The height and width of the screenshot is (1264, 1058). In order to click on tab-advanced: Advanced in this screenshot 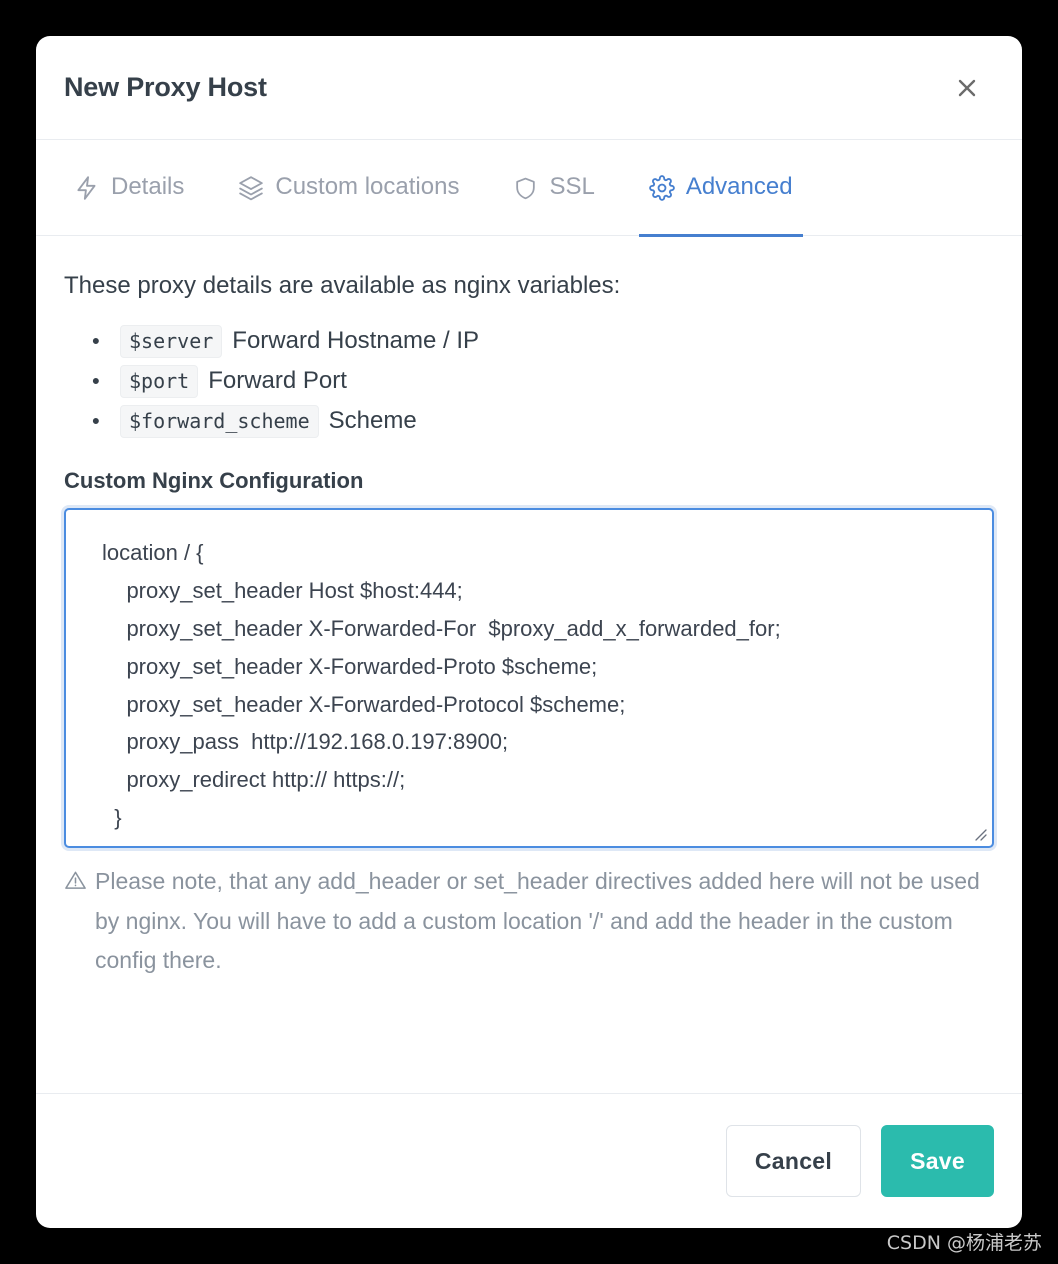, I will do `click(720, 188)`.